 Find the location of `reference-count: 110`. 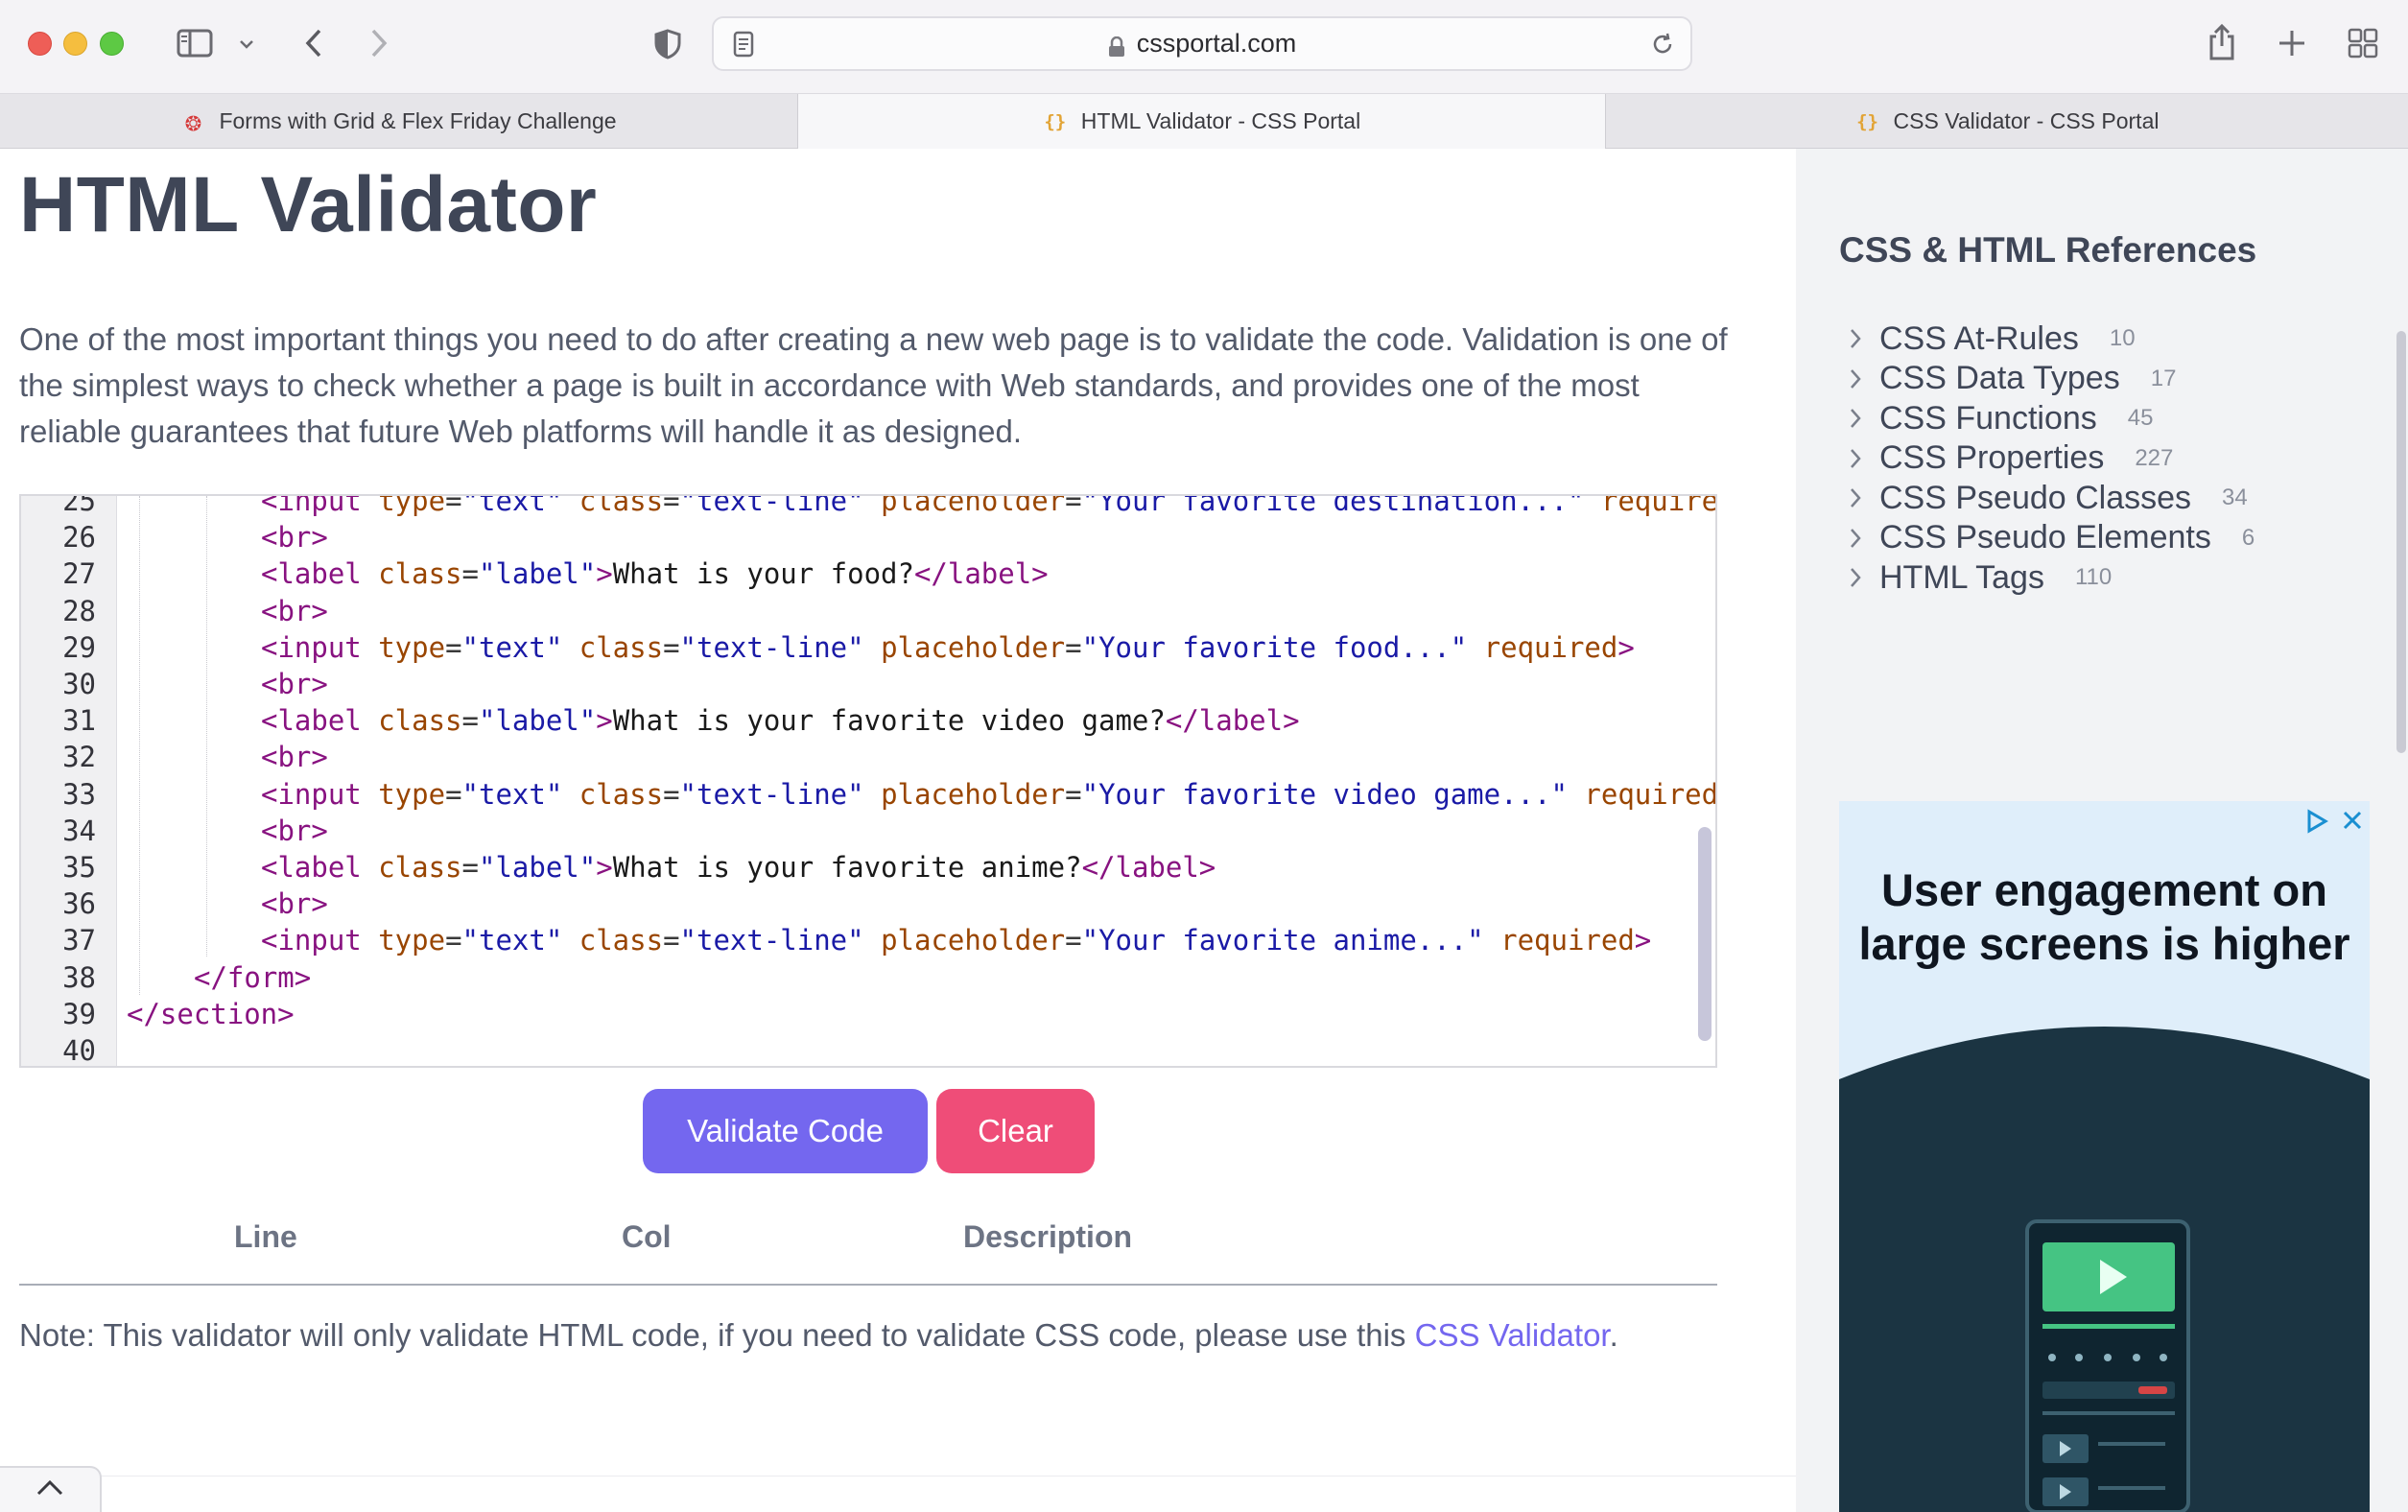

reference-count: 110 is located at coordinates (2093, 577).